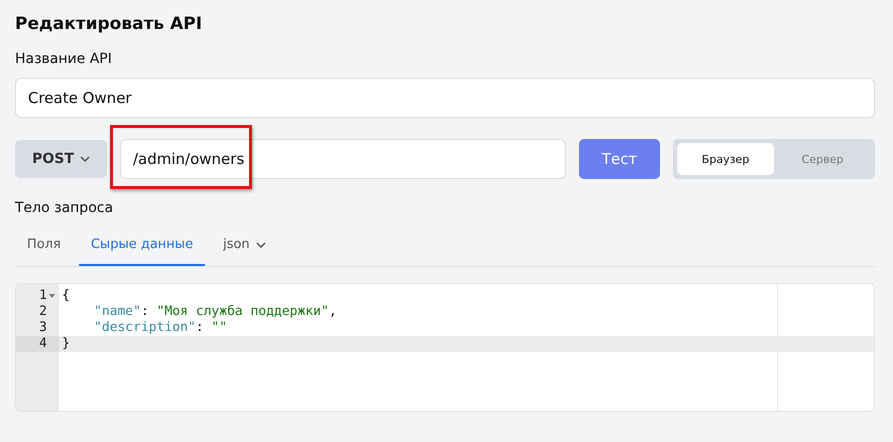 The height and width of the screenshot is (442, 893). What do you see at coordinates (52, 296) in the screenshot?
I see `fold-icon` at bounding box center [52, 296].